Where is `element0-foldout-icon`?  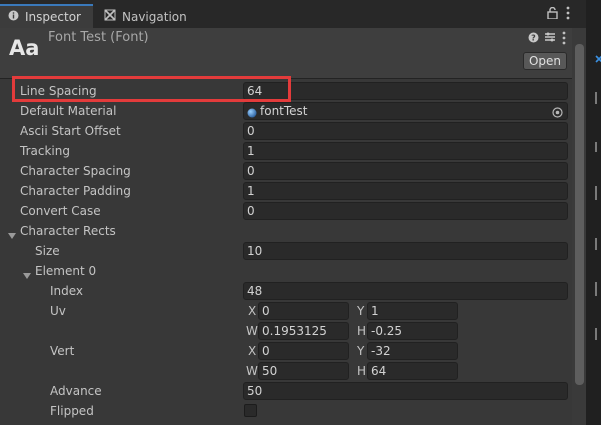 element0-foldout-icon is located at coordinates (27, 275).